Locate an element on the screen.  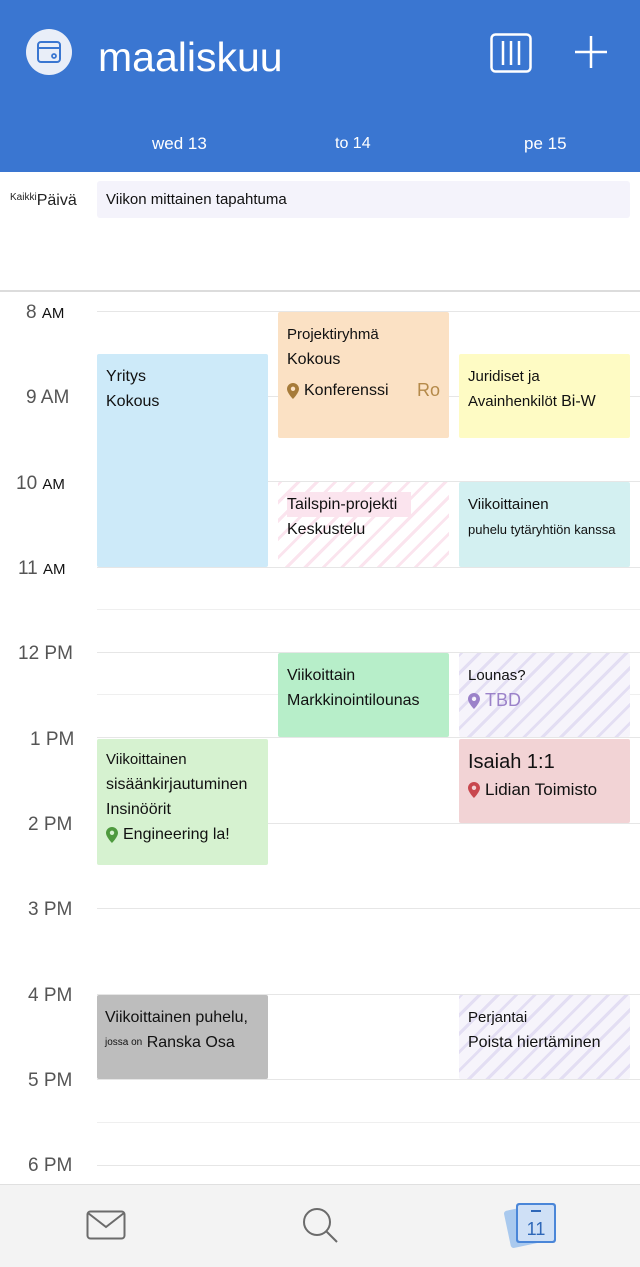
event-subtitle: sisäänkirjautuminen is located at coordinates (177, 784).